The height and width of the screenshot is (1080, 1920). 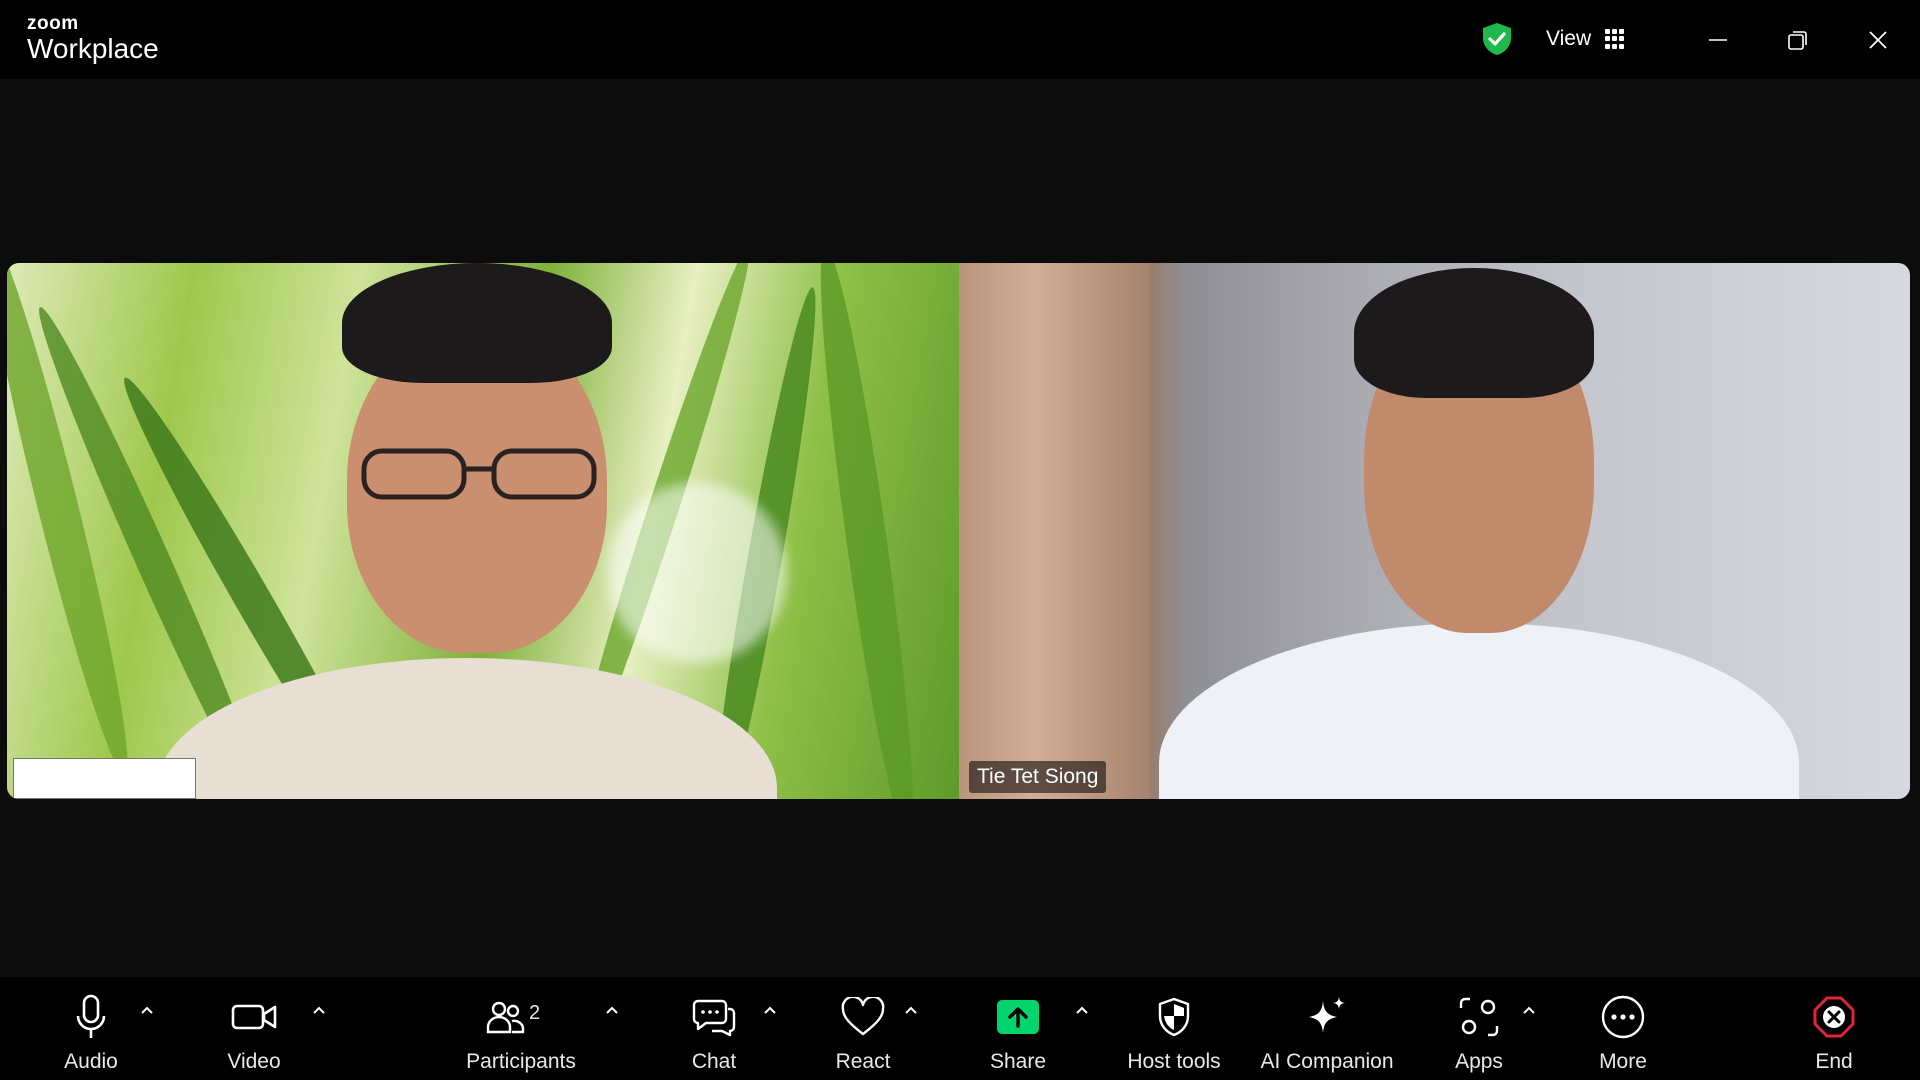 I want to click on participants-icon, so click(x=505, y=1017).